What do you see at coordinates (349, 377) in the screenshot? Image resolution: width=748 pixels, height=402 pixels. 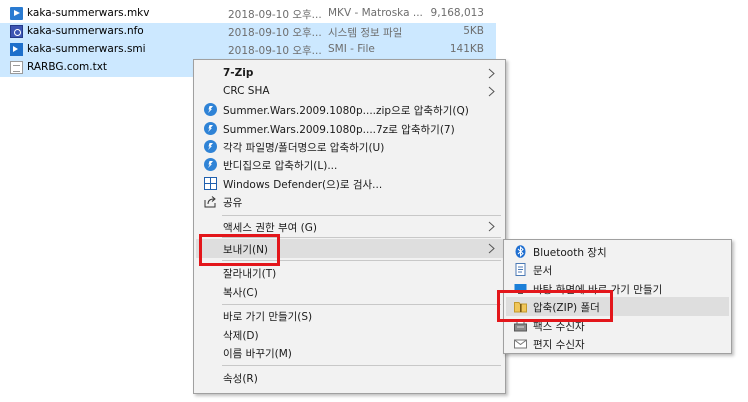 I see `menu-item-properties: 속성(R)` at bounding box center [349, 377].